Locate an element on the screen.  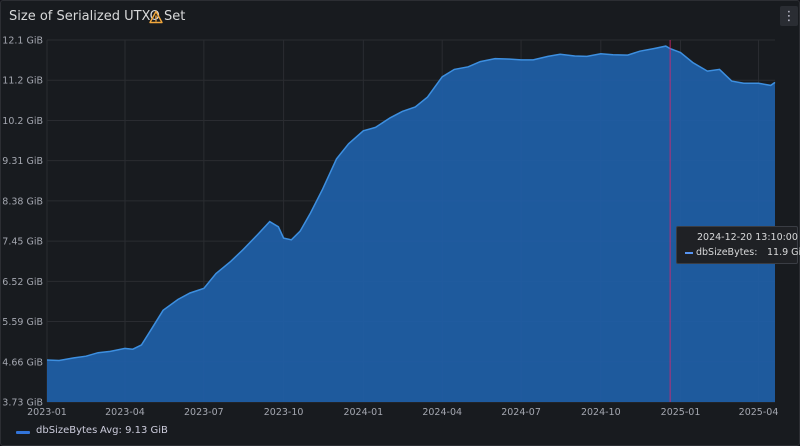
y-tick-label: 10.2 GiB is located at coordinates (22, 121).